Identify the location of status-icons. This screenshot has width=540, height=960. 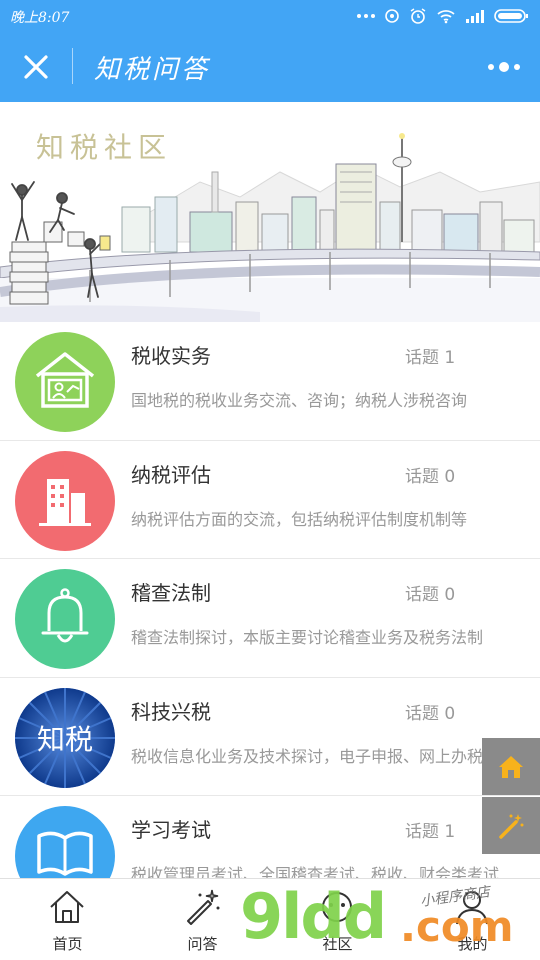
(443, 16).